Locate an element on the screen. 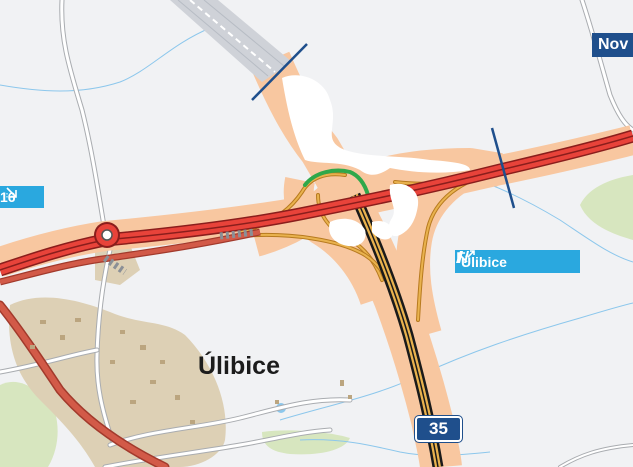 The width and height of the screenshot is (633, 467). town-label: Úlibice is located at coordinates (239, 366).